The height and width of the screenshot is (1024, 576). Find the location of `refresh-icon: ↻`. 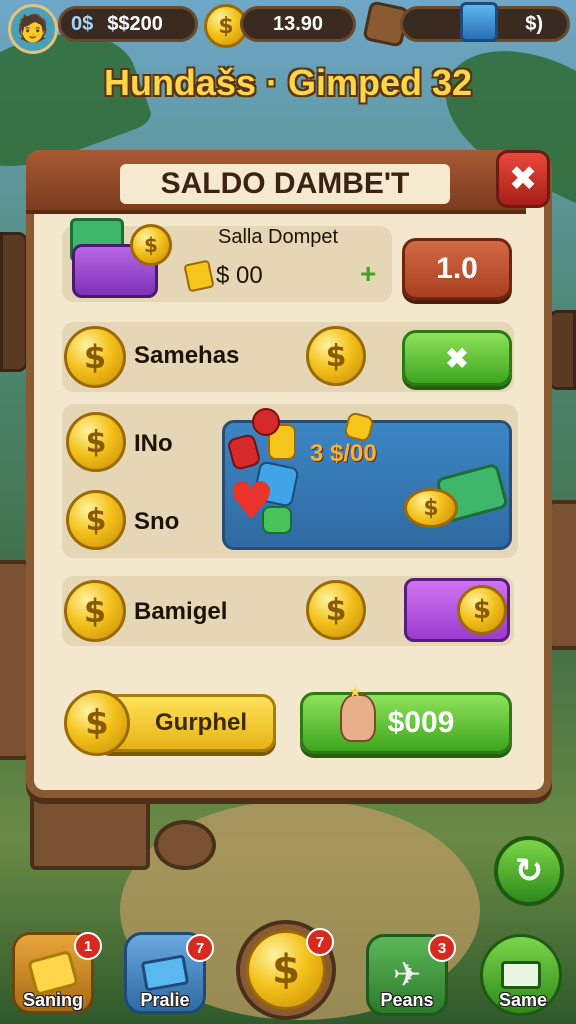

refresh-icon: ↻ is located at coordinates (529, 871).